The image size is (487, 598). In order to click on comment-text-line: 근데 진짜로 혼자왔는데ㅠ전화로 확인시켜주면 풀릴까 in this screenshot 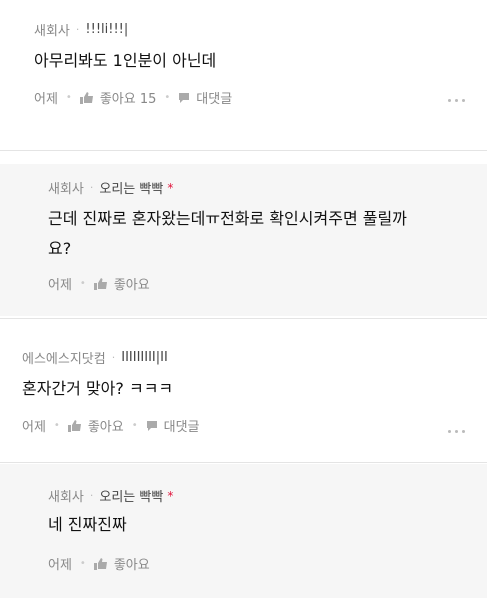, I will do `click(227, 218)`.